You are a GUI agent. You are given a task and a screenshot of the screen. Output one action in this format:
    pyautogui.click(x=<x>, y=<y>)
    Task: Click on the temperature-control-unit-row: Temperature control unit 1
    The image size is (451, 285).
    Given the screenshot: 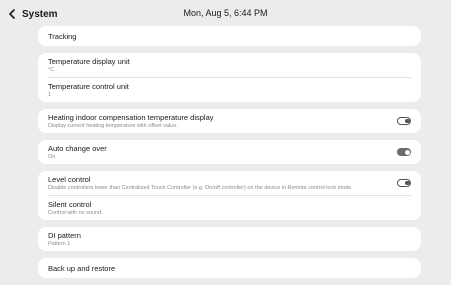 What is the action you would take?
    pyautogui.click(x=229, y=90)
    